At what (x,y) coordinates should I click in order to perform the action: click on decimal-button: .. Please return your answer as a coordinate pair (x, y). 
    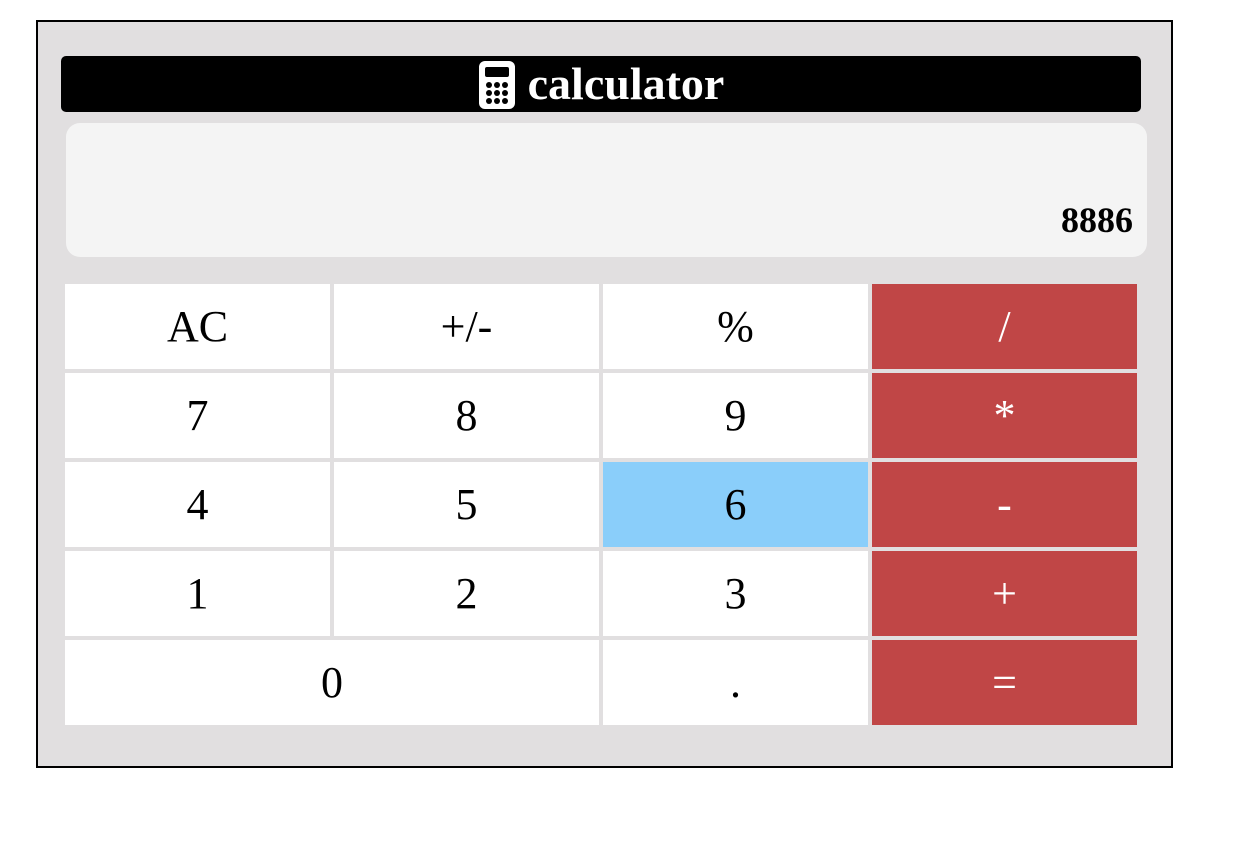
    Looking at the image, I should click on (735, 682).